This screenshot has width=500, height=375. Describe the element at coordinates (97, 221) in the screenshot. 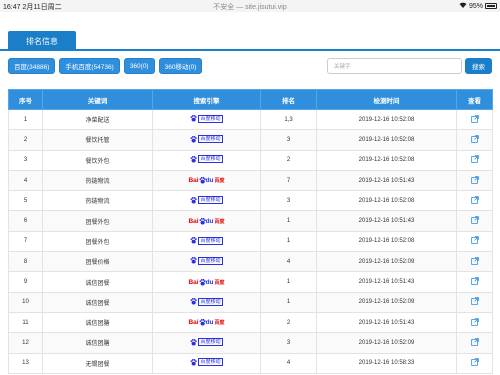

I see `row-keyword: 团餐外包` at that location.